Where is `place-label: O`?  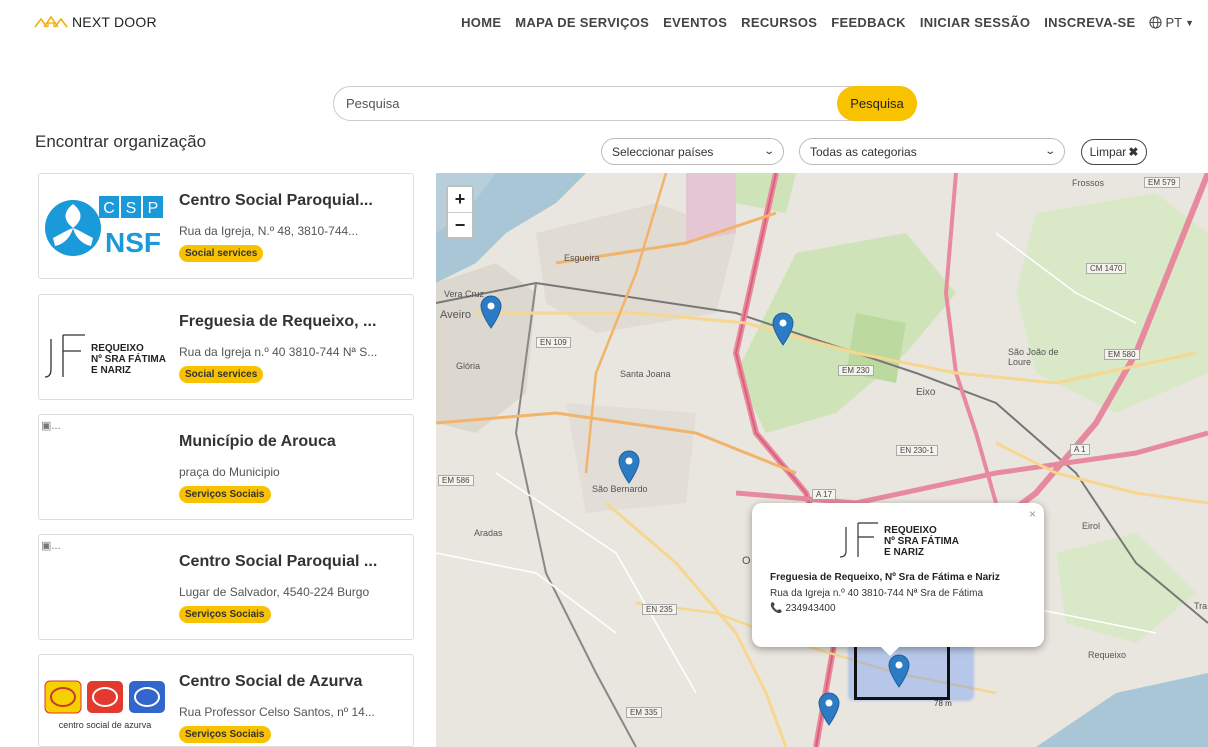 place-label: O is located at coordinates (746, 561).